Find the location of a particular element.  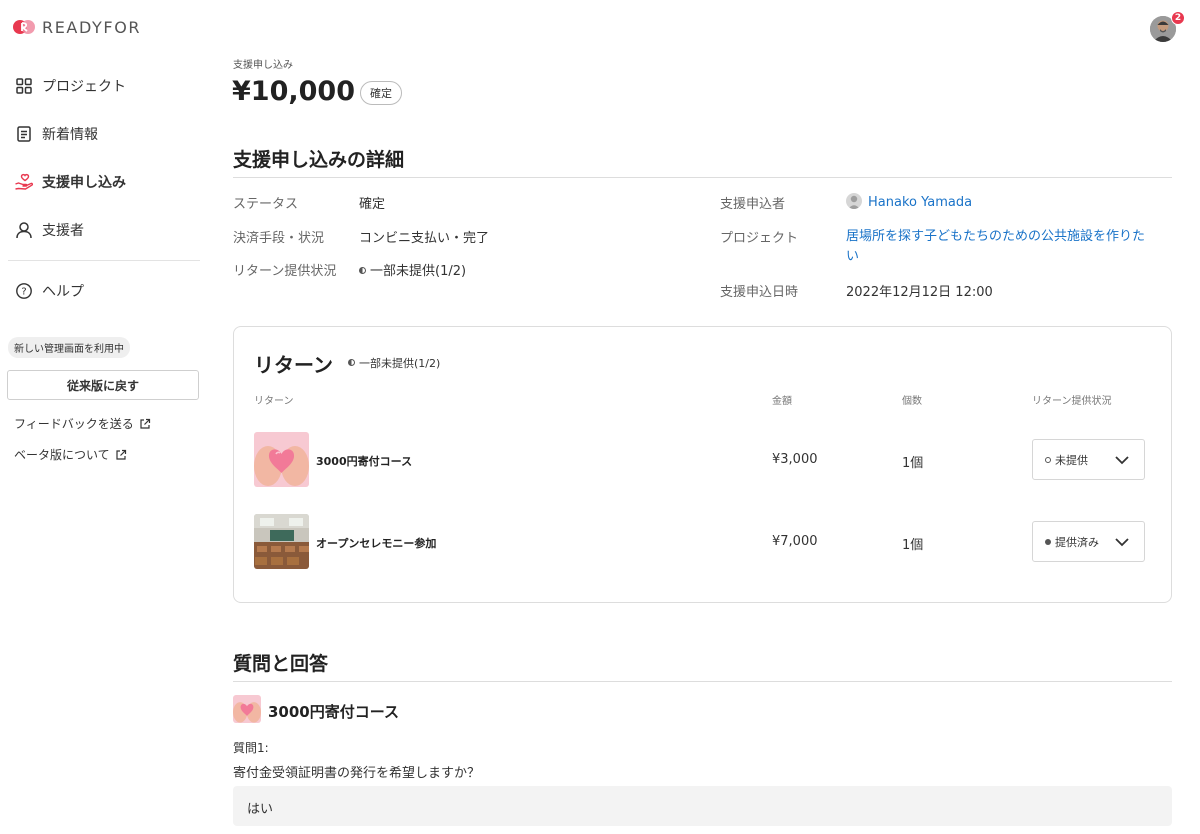

project-link-line2: い is located at coordinates (853, 256).